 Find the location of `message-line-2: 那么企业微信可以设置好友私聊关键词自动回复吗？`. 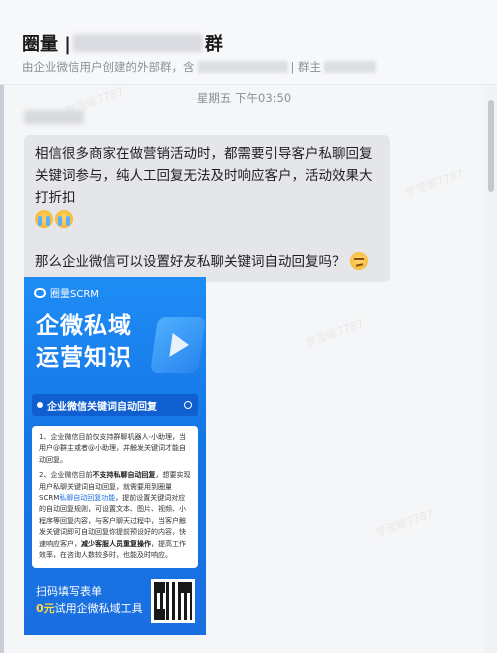

message-line-2: 那么企业微信可以设置好友私聊关键词自动回复吗？ is located at coordinates (190, 262).